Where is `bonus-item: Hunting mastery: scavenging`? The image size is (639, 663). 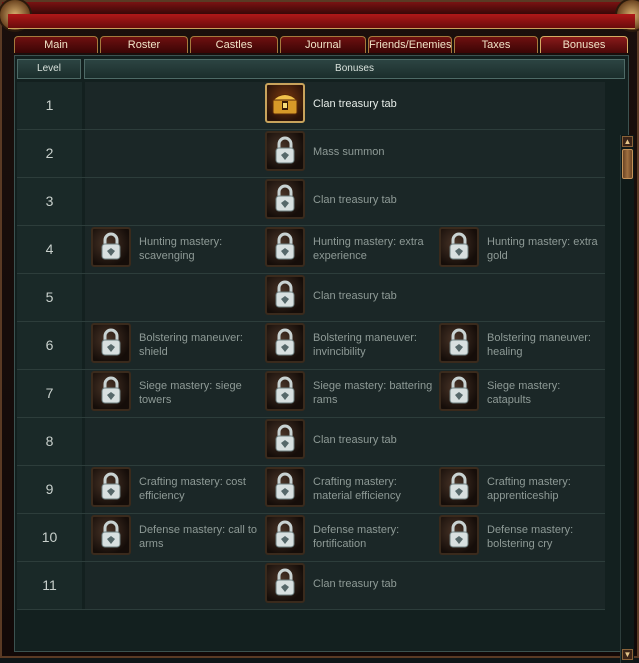
bonus-item: Hunting mastery: scavenging is located at coordinates (176, 249).